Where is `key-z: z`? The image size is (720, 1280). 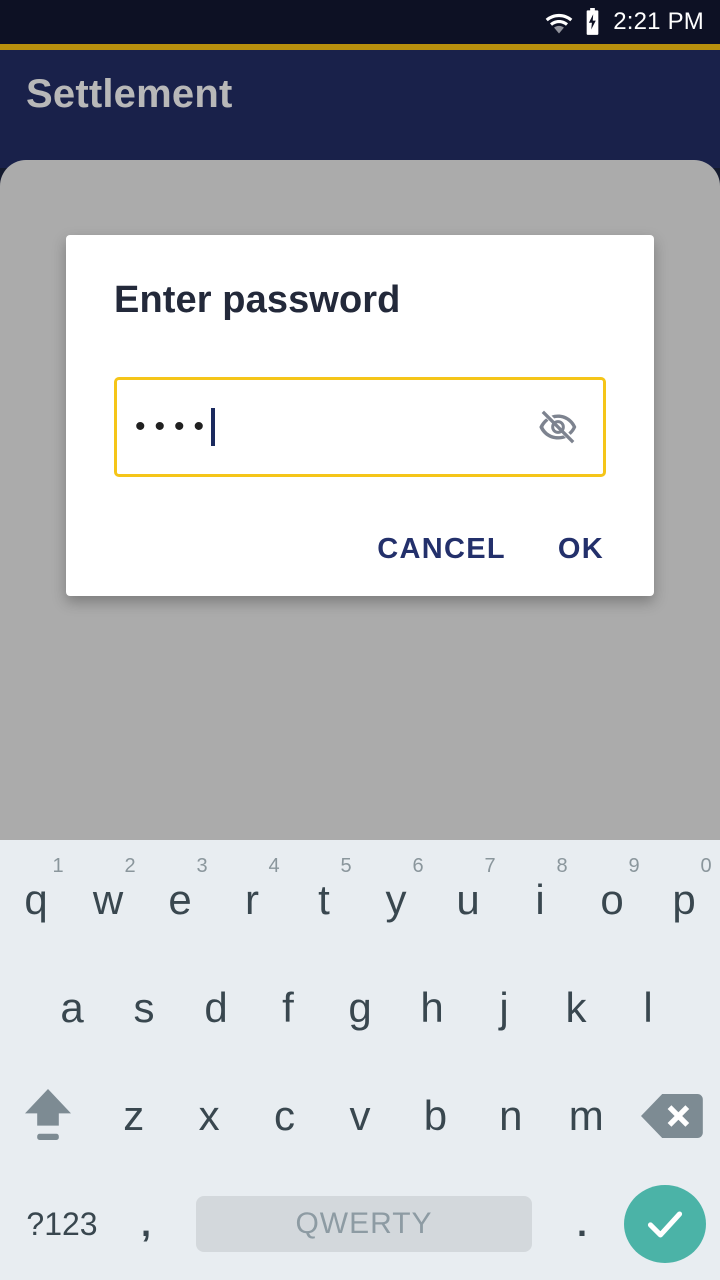 key-z: z is located at coordinates (133, 1116).